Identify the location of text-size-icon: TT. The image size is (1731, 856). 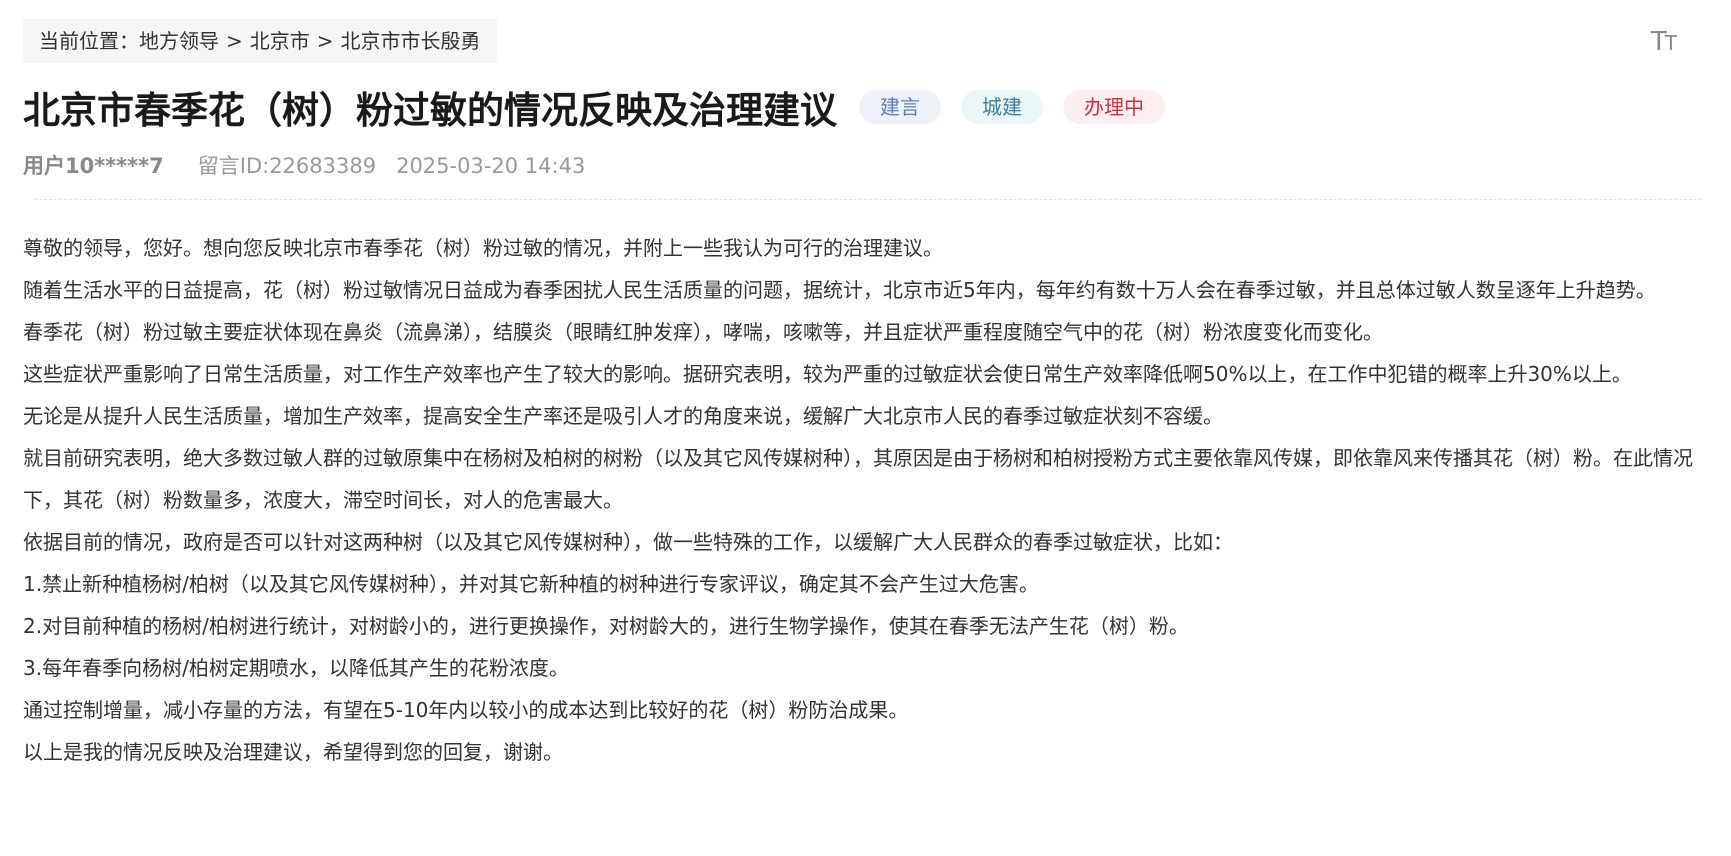
(1664, 42).